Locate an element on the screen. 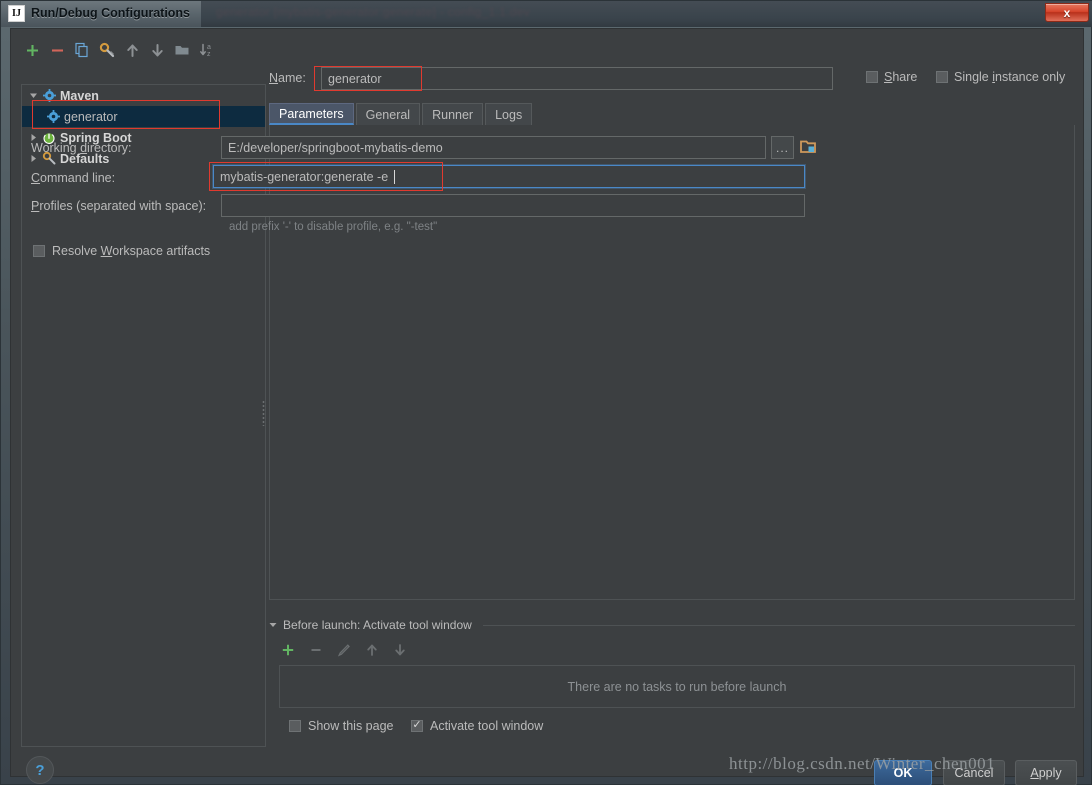 The image size is (1092, 785). tree-item-label: generator is located at coordinates (91, 116).